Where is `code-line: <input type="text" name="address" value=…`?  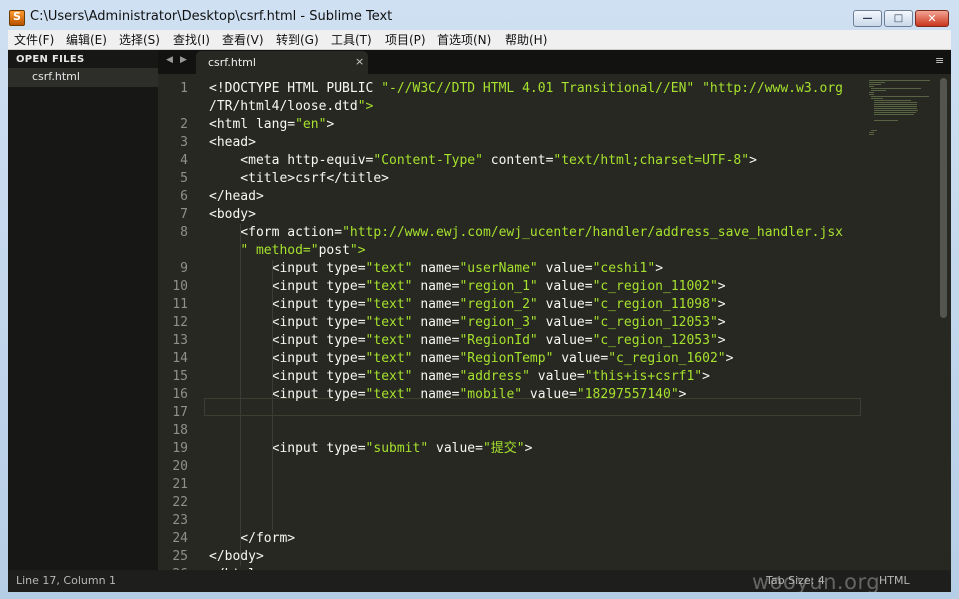
code-line: <input type="text" name="address" value=… is located at coordinates (459, 377).